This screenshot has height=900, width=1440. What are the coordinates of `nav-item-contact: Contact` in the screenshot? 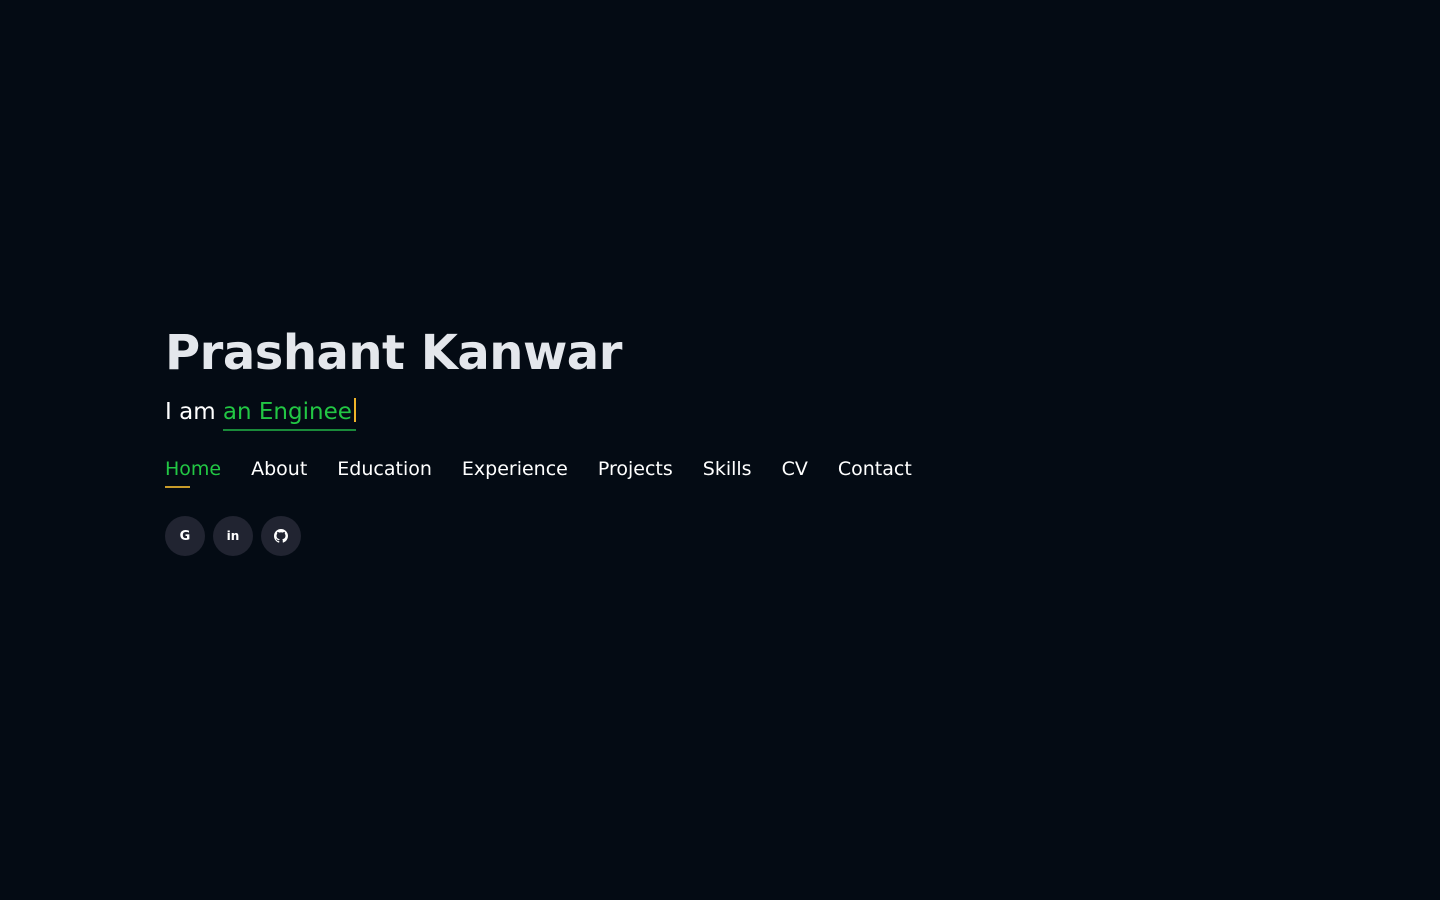 It's located at (875, 472).